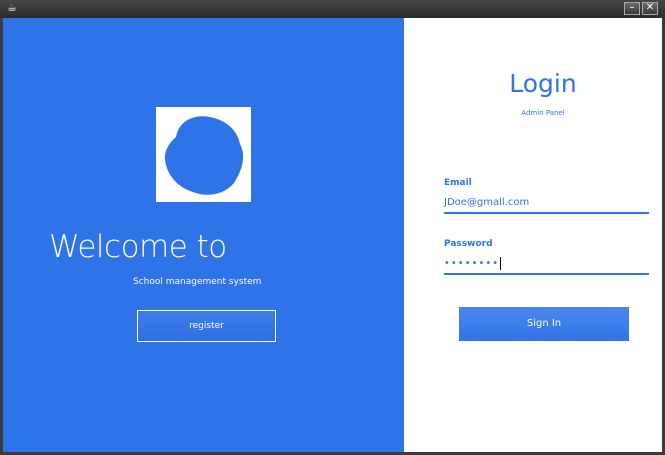 The image size is (665, 455). I want to click on email-label: Email, so click(458, 183).